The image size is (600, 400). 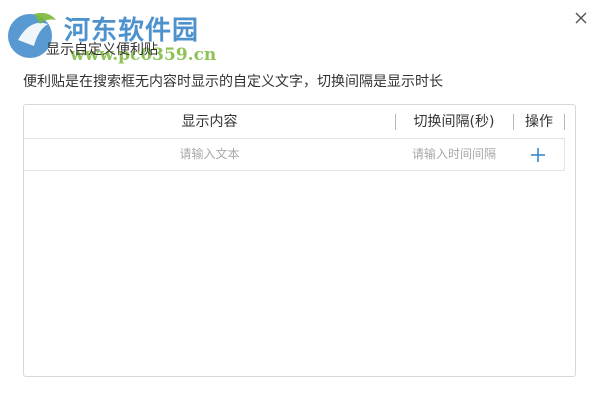 What do you see at coordinates (209, 154) in the screenshot?
I see `content-input` at bounding box center [209, 154].